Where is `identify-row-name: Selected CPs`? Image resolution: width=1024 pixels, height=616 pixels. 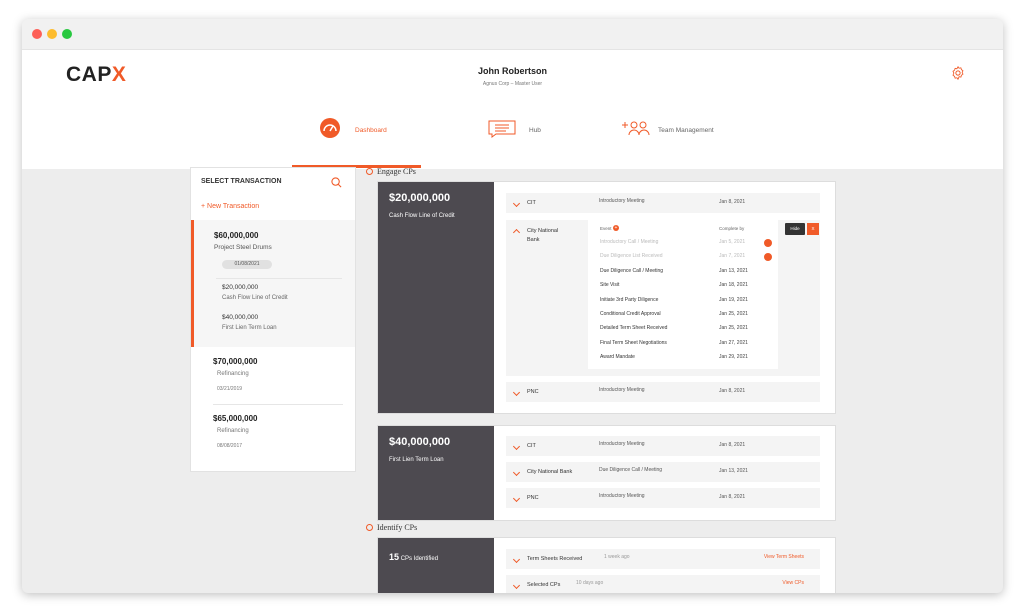 identify-row-name: Selected CPs is located at coordinates (544, 585).